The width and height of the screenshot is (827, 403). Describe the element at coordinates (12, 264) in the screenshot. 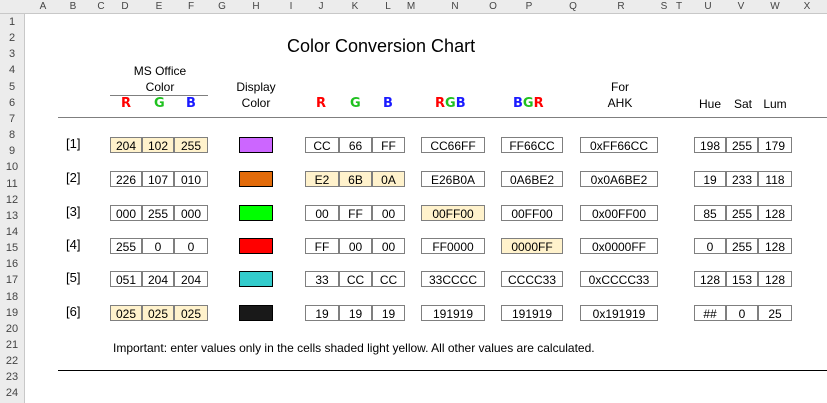

I see `row-header-16: 16` at that location.